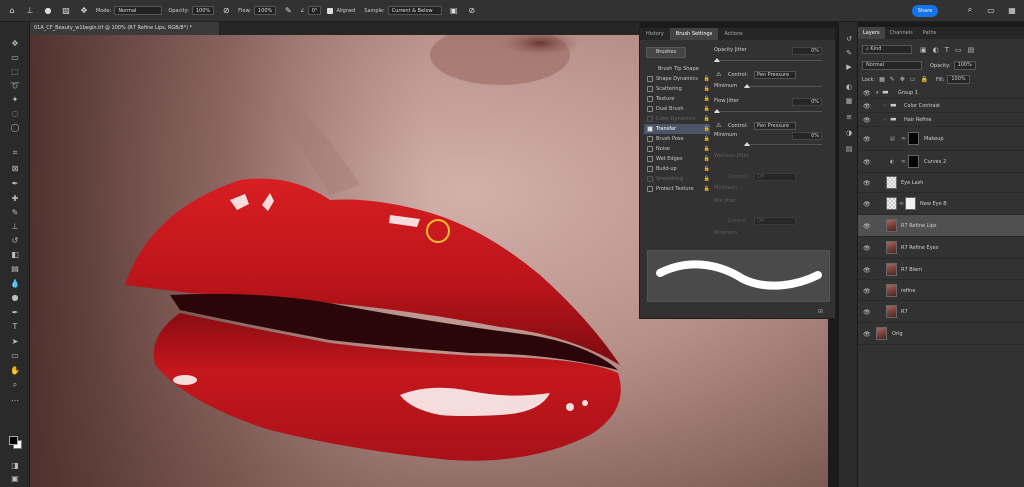 The width and height of the screenshot is (1024, 487). I want to click on flow-jitter-slider, so click(772, 111).